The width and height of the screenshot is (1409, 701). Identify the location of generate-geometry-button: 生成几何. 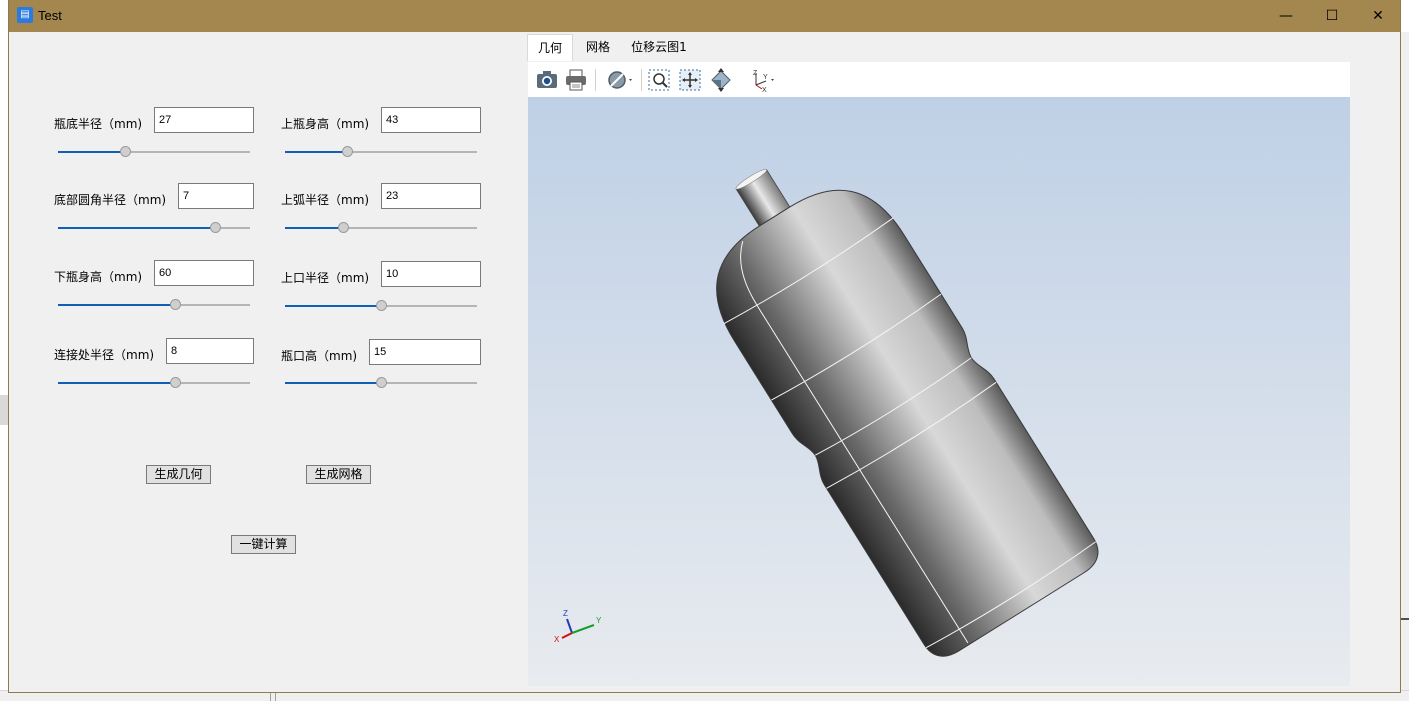
(178, 474).